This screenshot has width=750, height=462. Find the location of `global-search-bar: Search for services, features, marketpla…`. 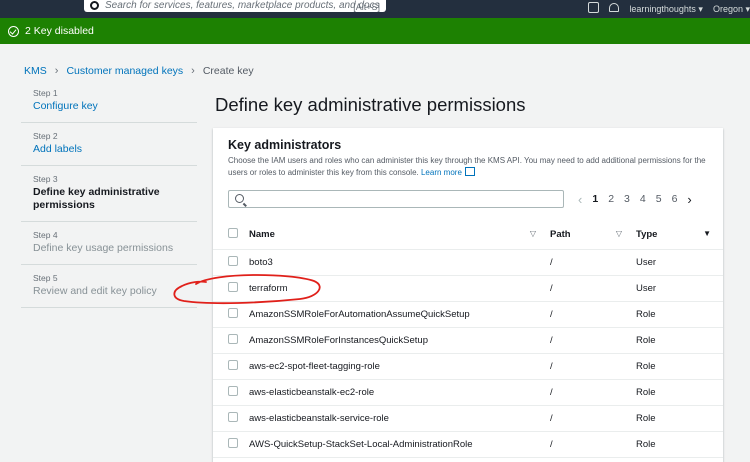

global-search-bar: Search for services, features, marketpla… is located at coordinates (235, 6).